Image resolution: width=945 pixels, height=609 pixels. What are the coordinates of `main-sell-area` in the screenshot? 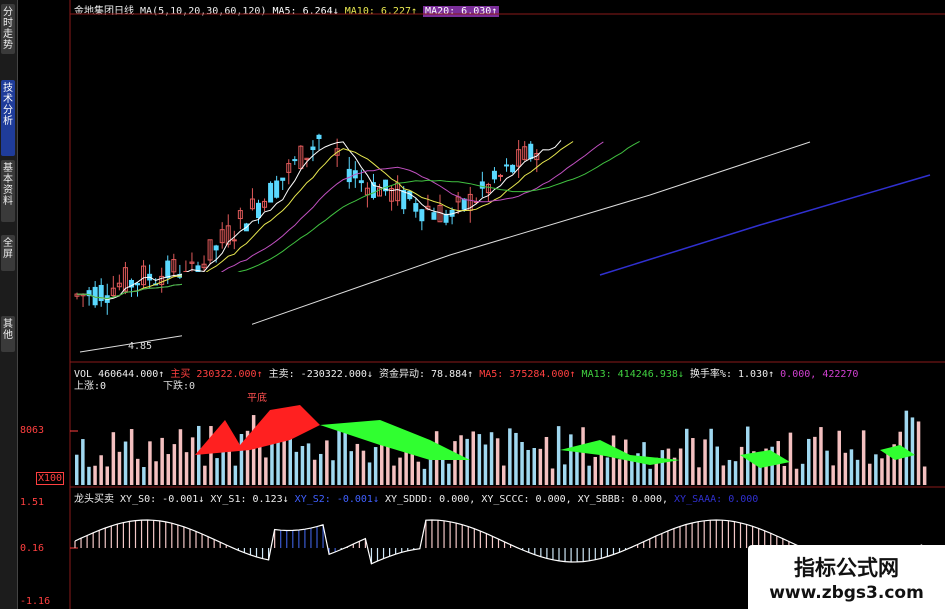 It's located at (395, 440).